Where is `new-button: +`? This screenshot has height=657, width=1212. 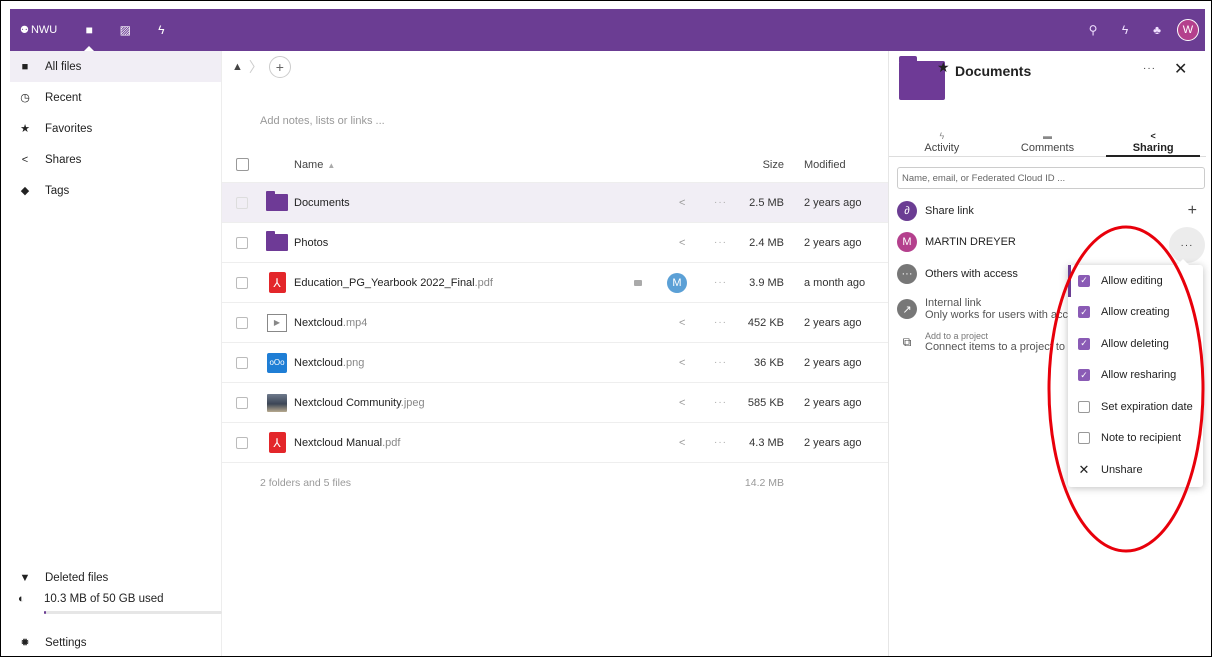
new-button: + is located at coordinates (279, 67).